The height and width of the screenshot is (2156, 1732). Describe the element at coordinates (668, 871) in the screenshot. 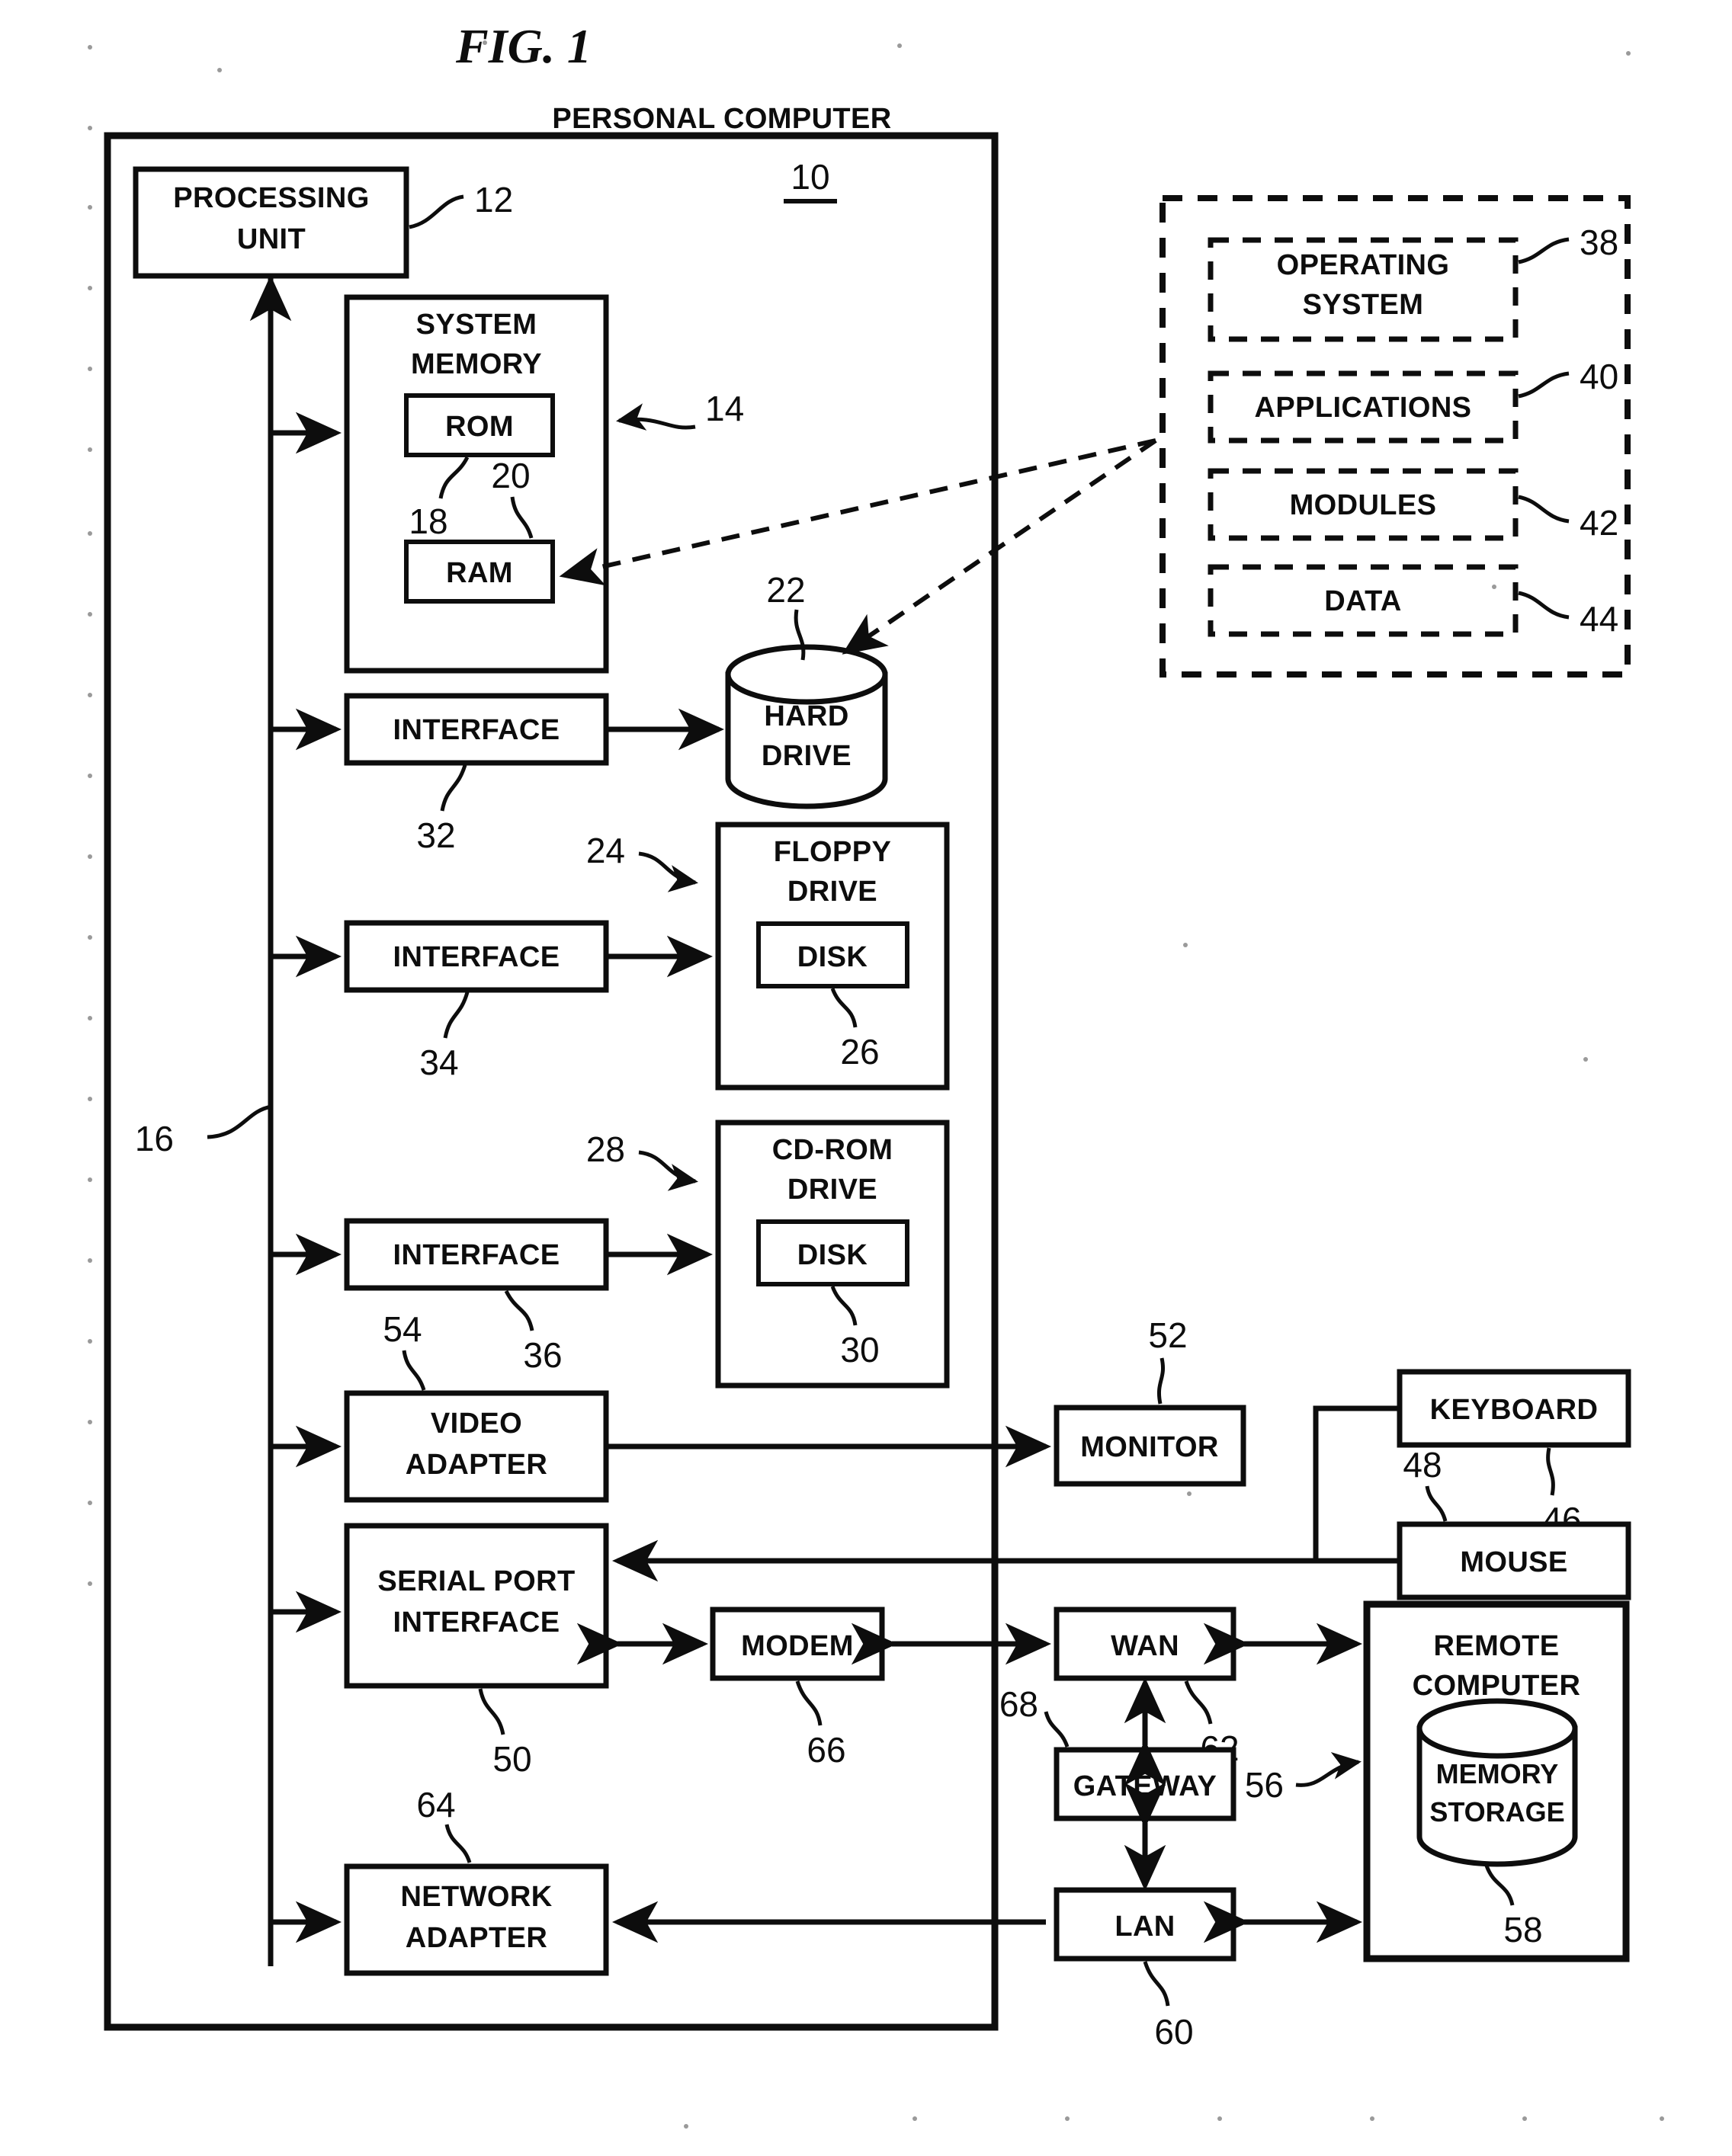

I see `floppy-drive-leader` at that location.